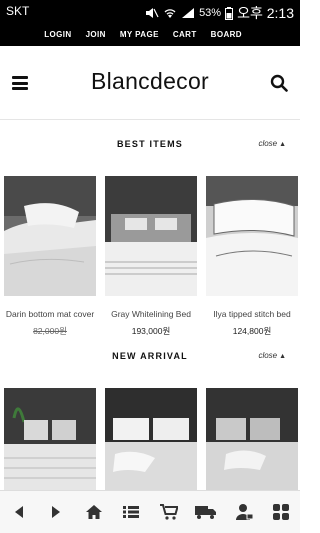 The image size is (320, 533). What do you see at coordinates (150, 356) in the screenshot?
I see `new-arrival-title: NEW ARRIVAL` at bounding box center [150, 356].